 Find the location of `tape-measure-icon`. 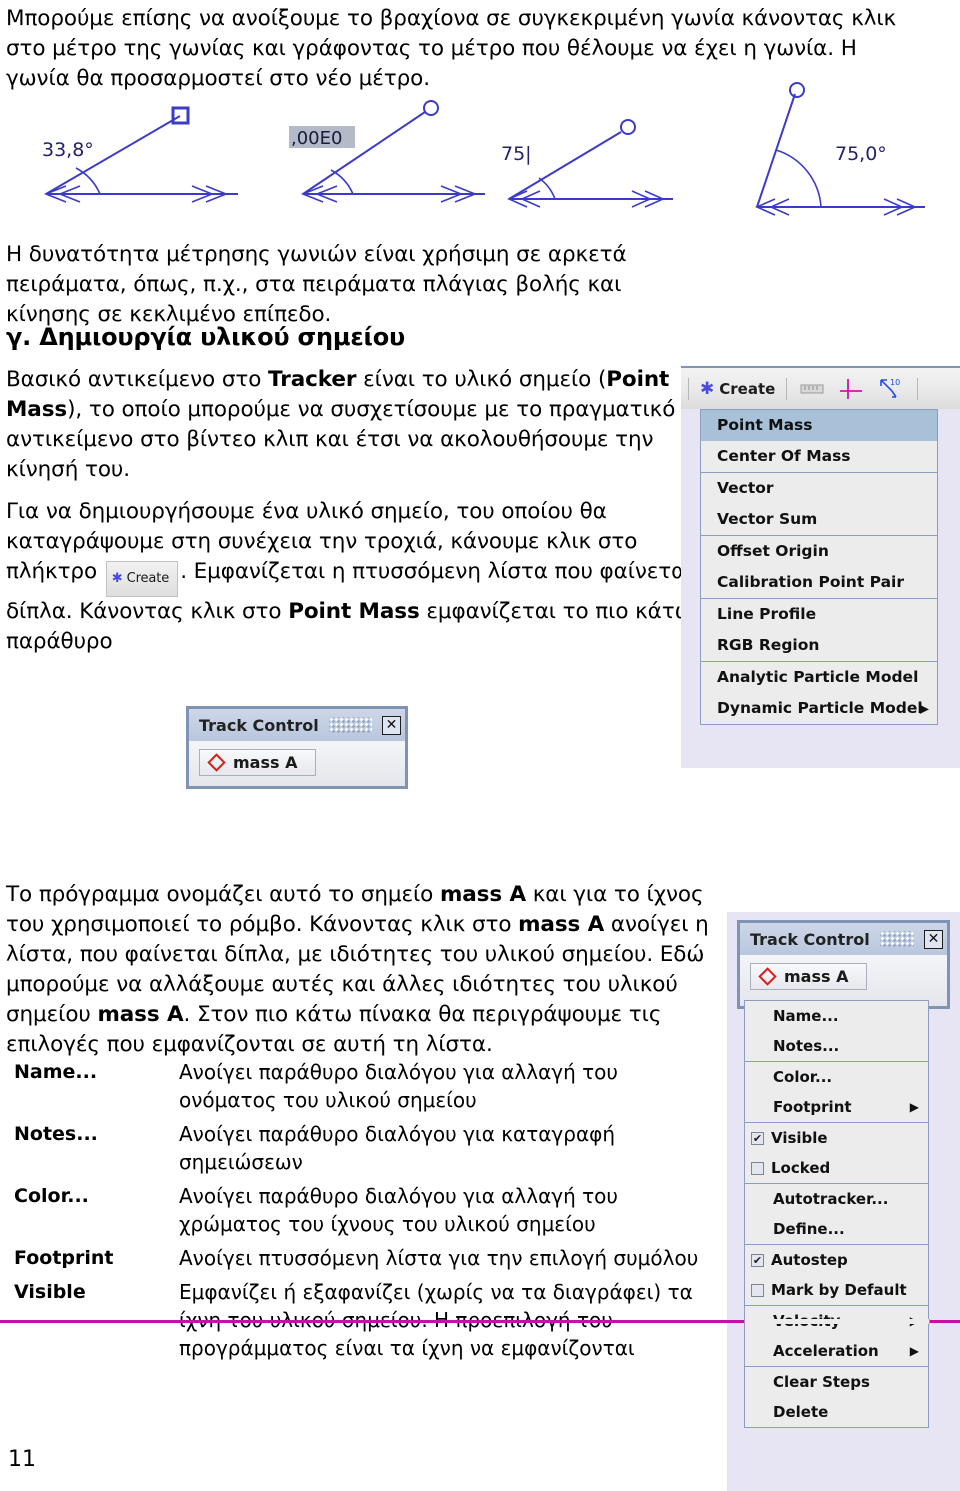

tape-measure-icon is located at coordinates (812, 389).